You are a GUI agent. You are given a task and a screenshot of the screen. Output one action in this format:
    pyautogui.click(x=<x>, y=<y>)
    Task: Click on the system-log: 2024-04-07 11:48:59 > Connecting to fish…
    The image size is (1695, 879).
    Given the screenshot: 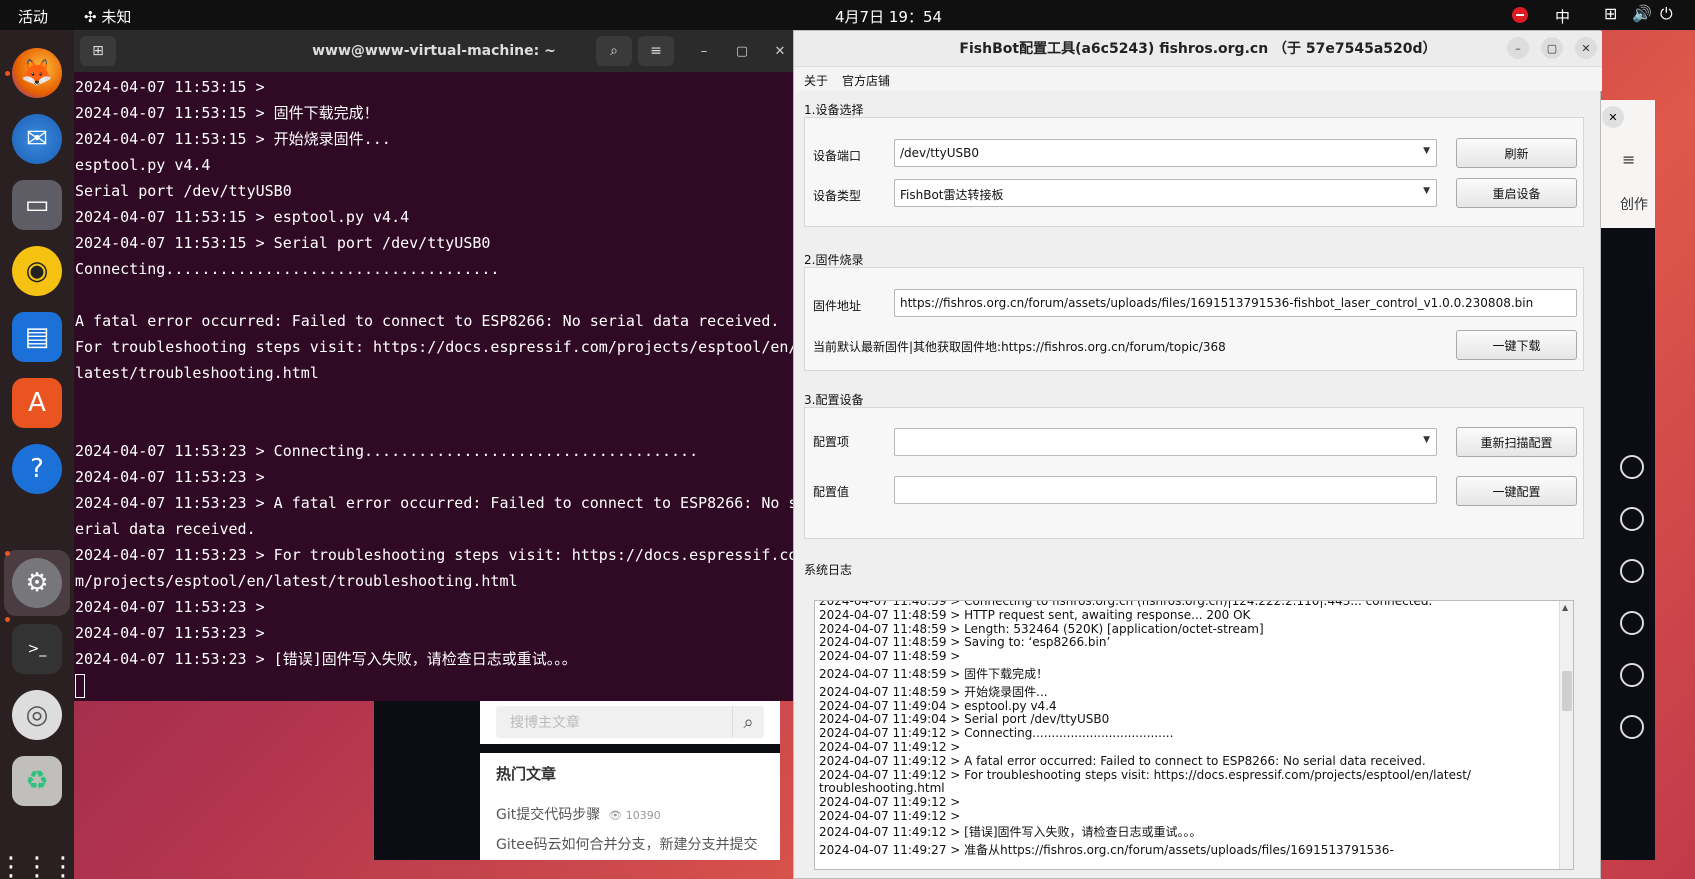 What is the action you would take?
    pyautogui.click(x=1194, y=735)
    